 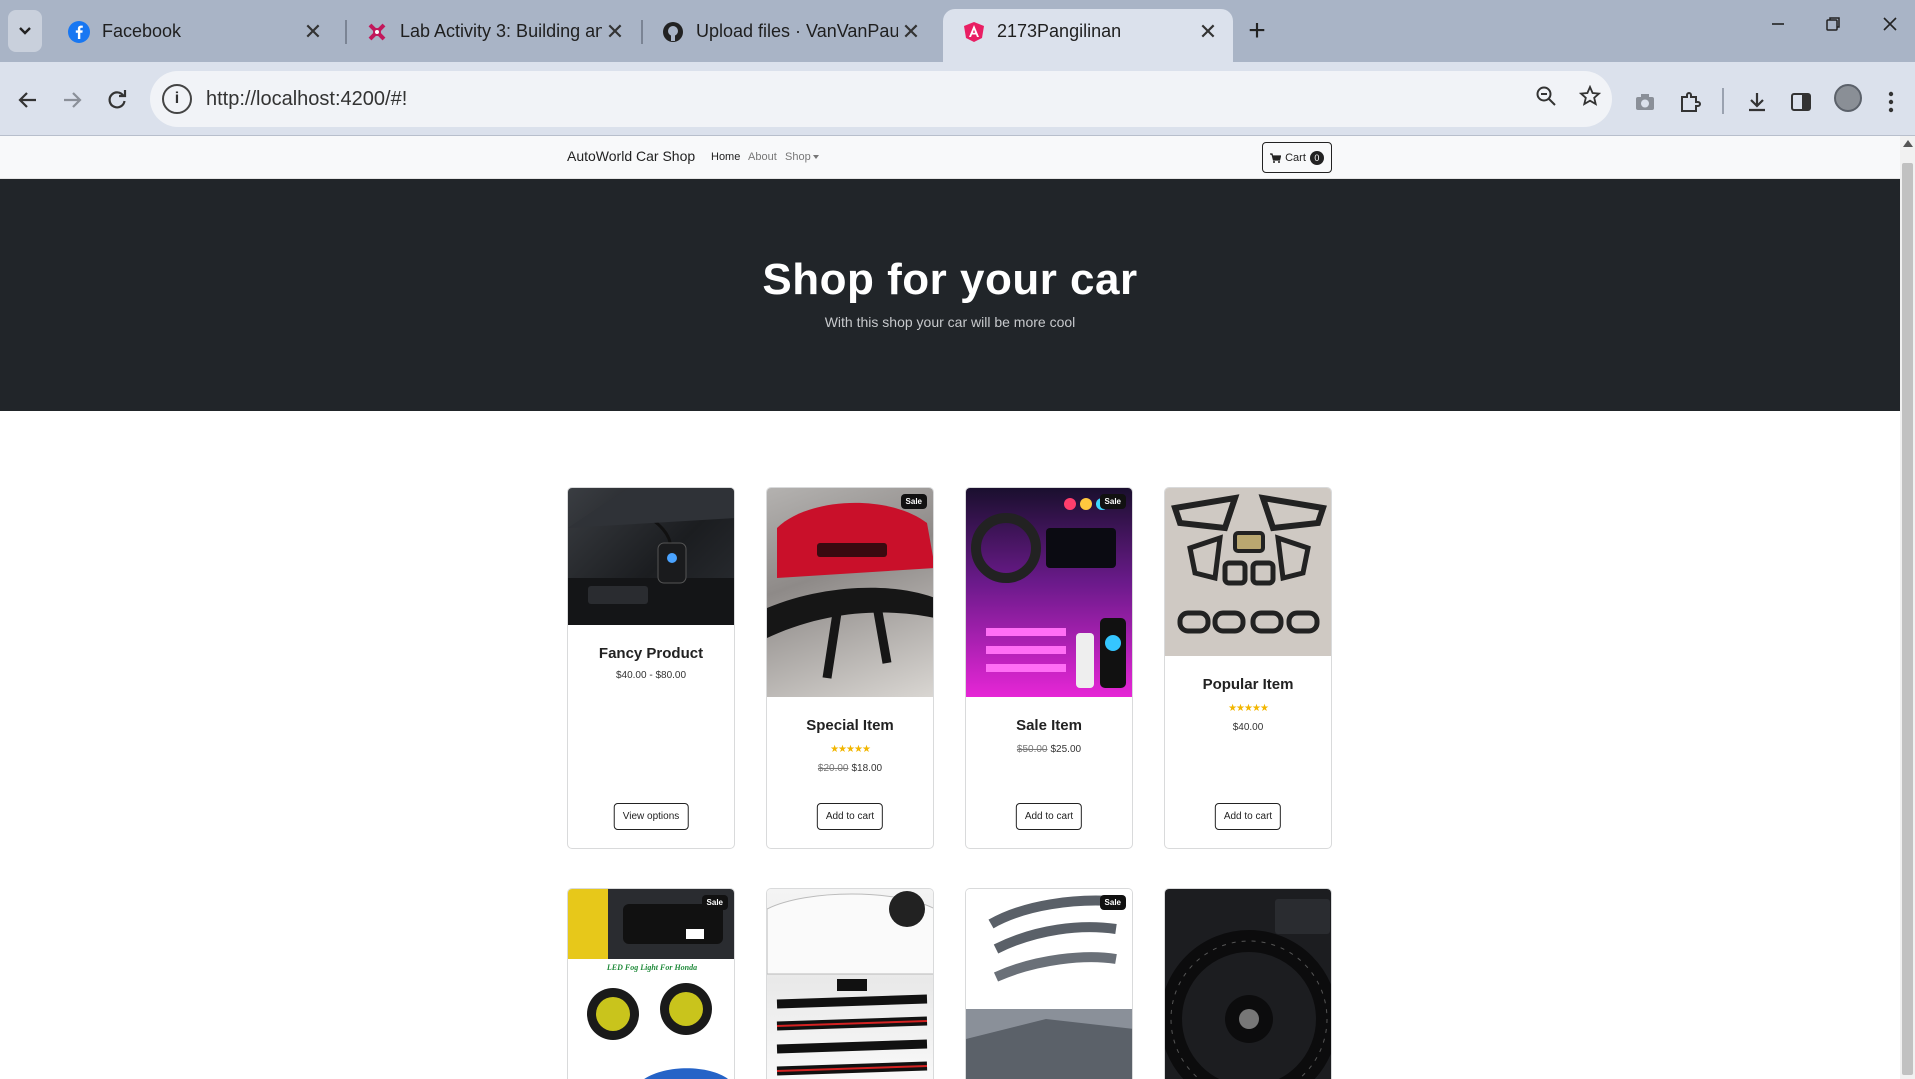 I want to click on minimize-icon, so click(x=1778, y=24).